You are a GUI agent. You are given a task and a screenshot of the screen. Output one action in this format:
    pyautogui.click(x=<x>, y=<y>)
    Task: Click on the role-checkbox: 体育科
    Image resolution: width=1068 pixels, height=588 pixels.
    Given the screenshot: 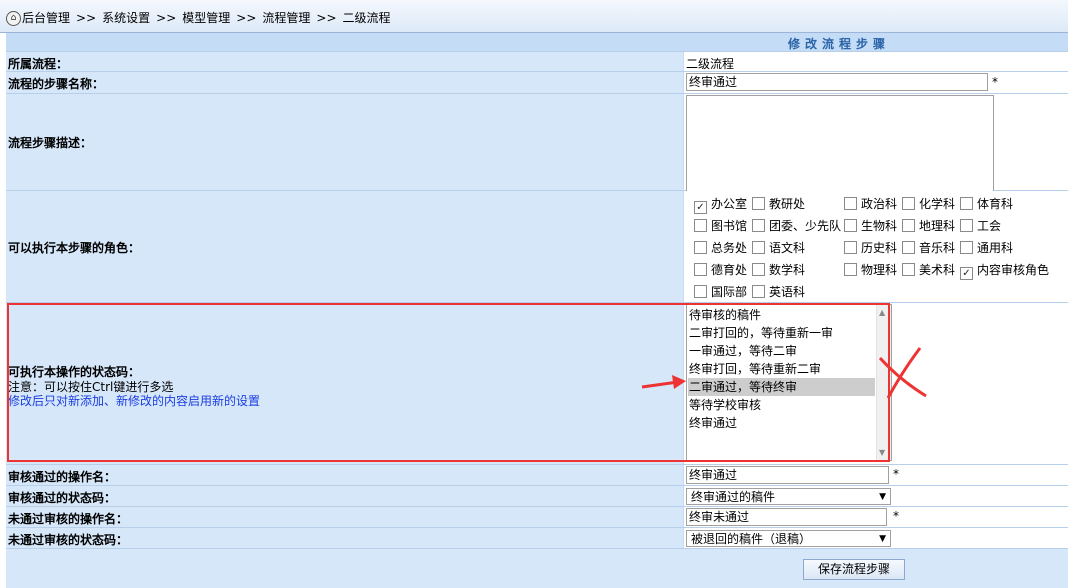 What is the action you would take?
    pyautogui.click(x=986, y=203)
    